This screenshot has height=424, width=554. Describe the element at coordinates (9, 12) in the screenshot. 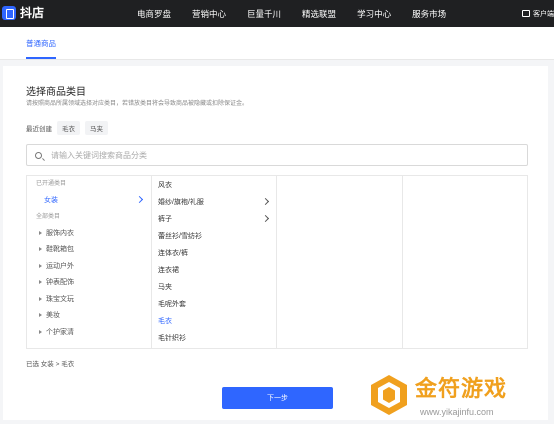

I see `doudian-logo-icon` at that location.